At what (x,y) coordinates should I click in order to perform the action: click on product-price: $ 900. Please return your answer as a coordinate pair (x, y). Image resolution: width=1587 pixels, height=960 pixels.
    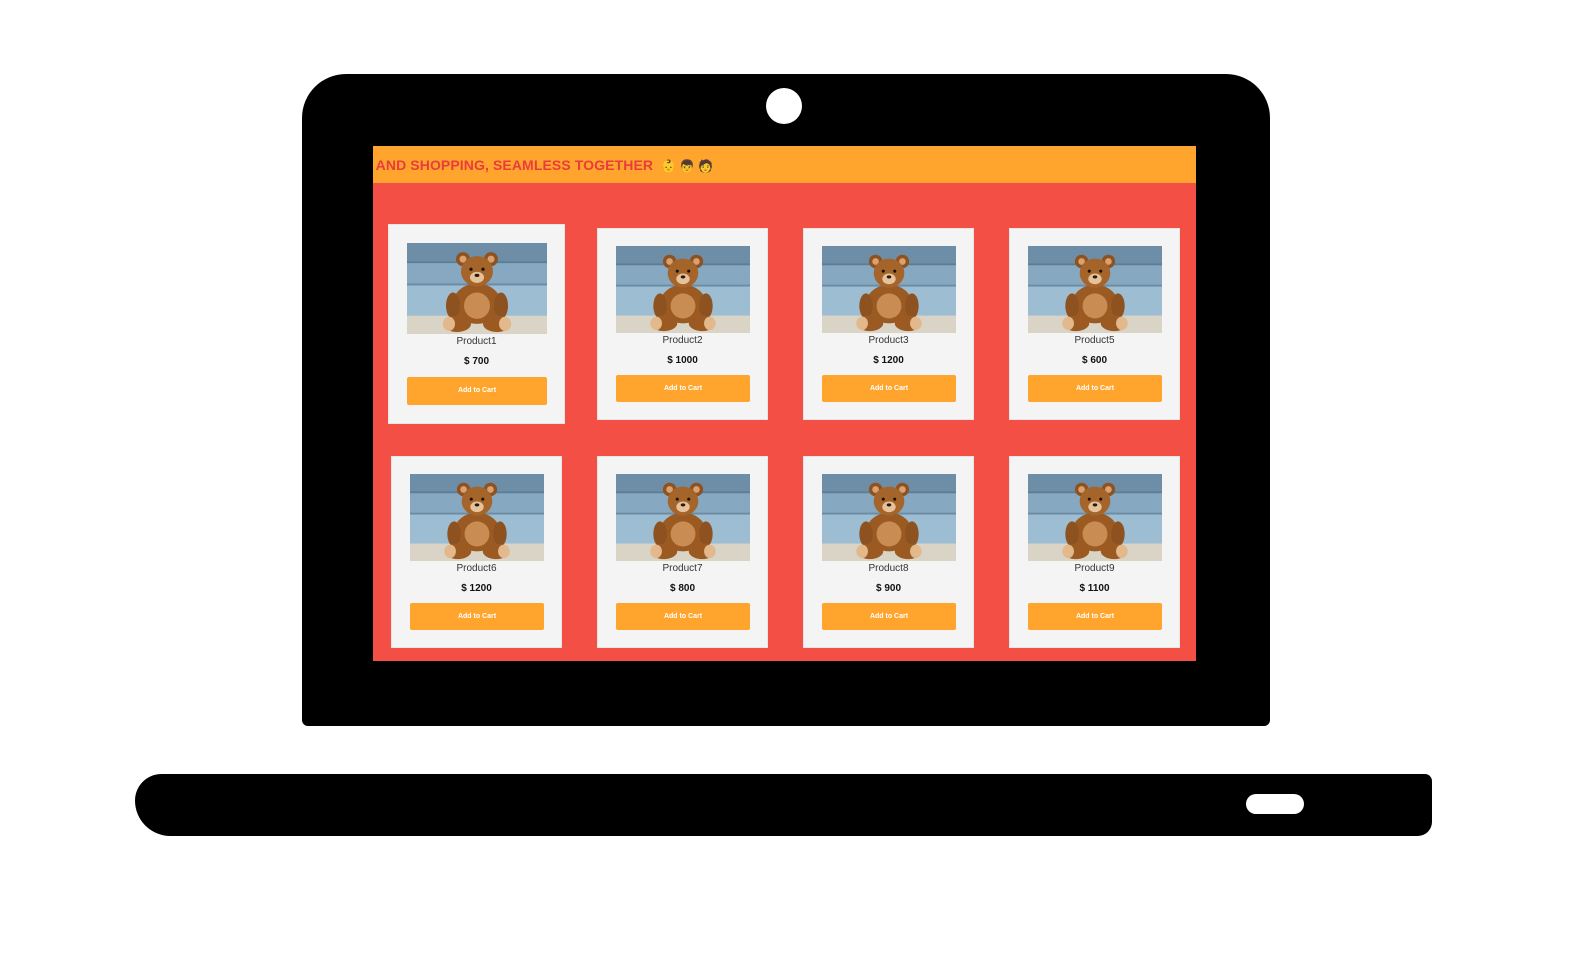
    Looking at the image, I should click on (888, 588).